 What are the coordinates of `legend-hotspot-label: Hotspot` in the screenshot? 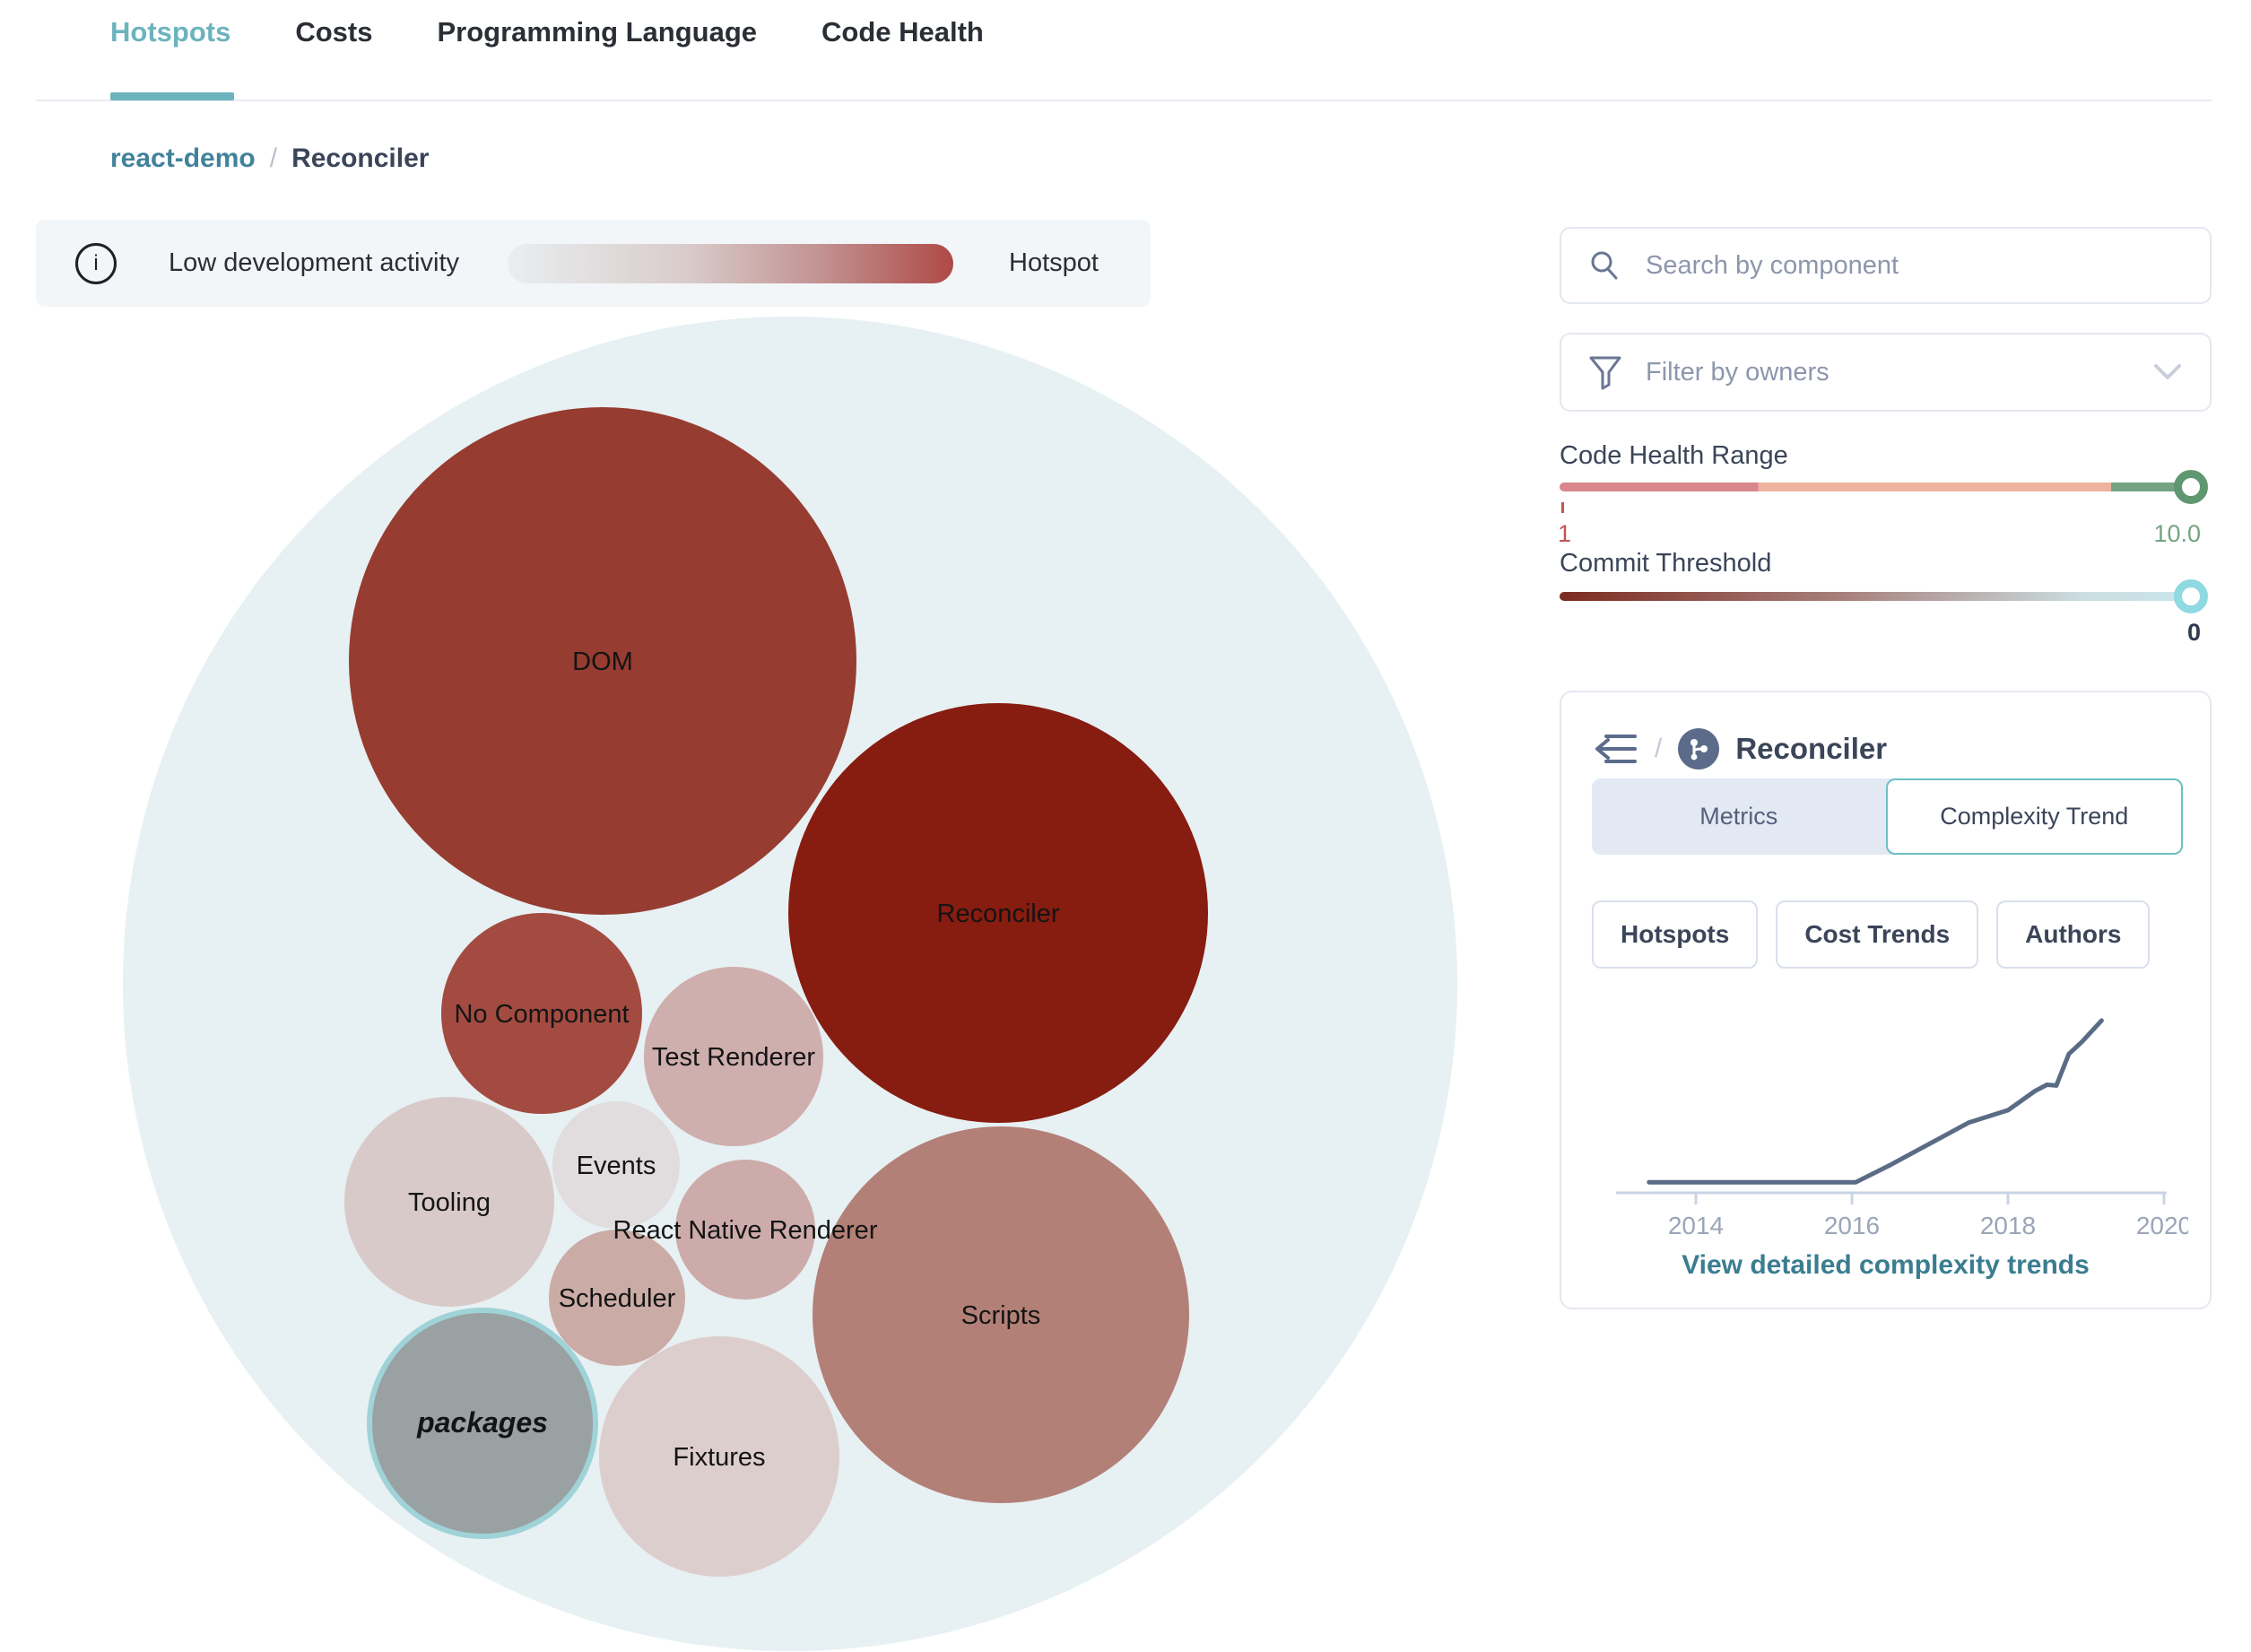 It's located at (1054, 262).